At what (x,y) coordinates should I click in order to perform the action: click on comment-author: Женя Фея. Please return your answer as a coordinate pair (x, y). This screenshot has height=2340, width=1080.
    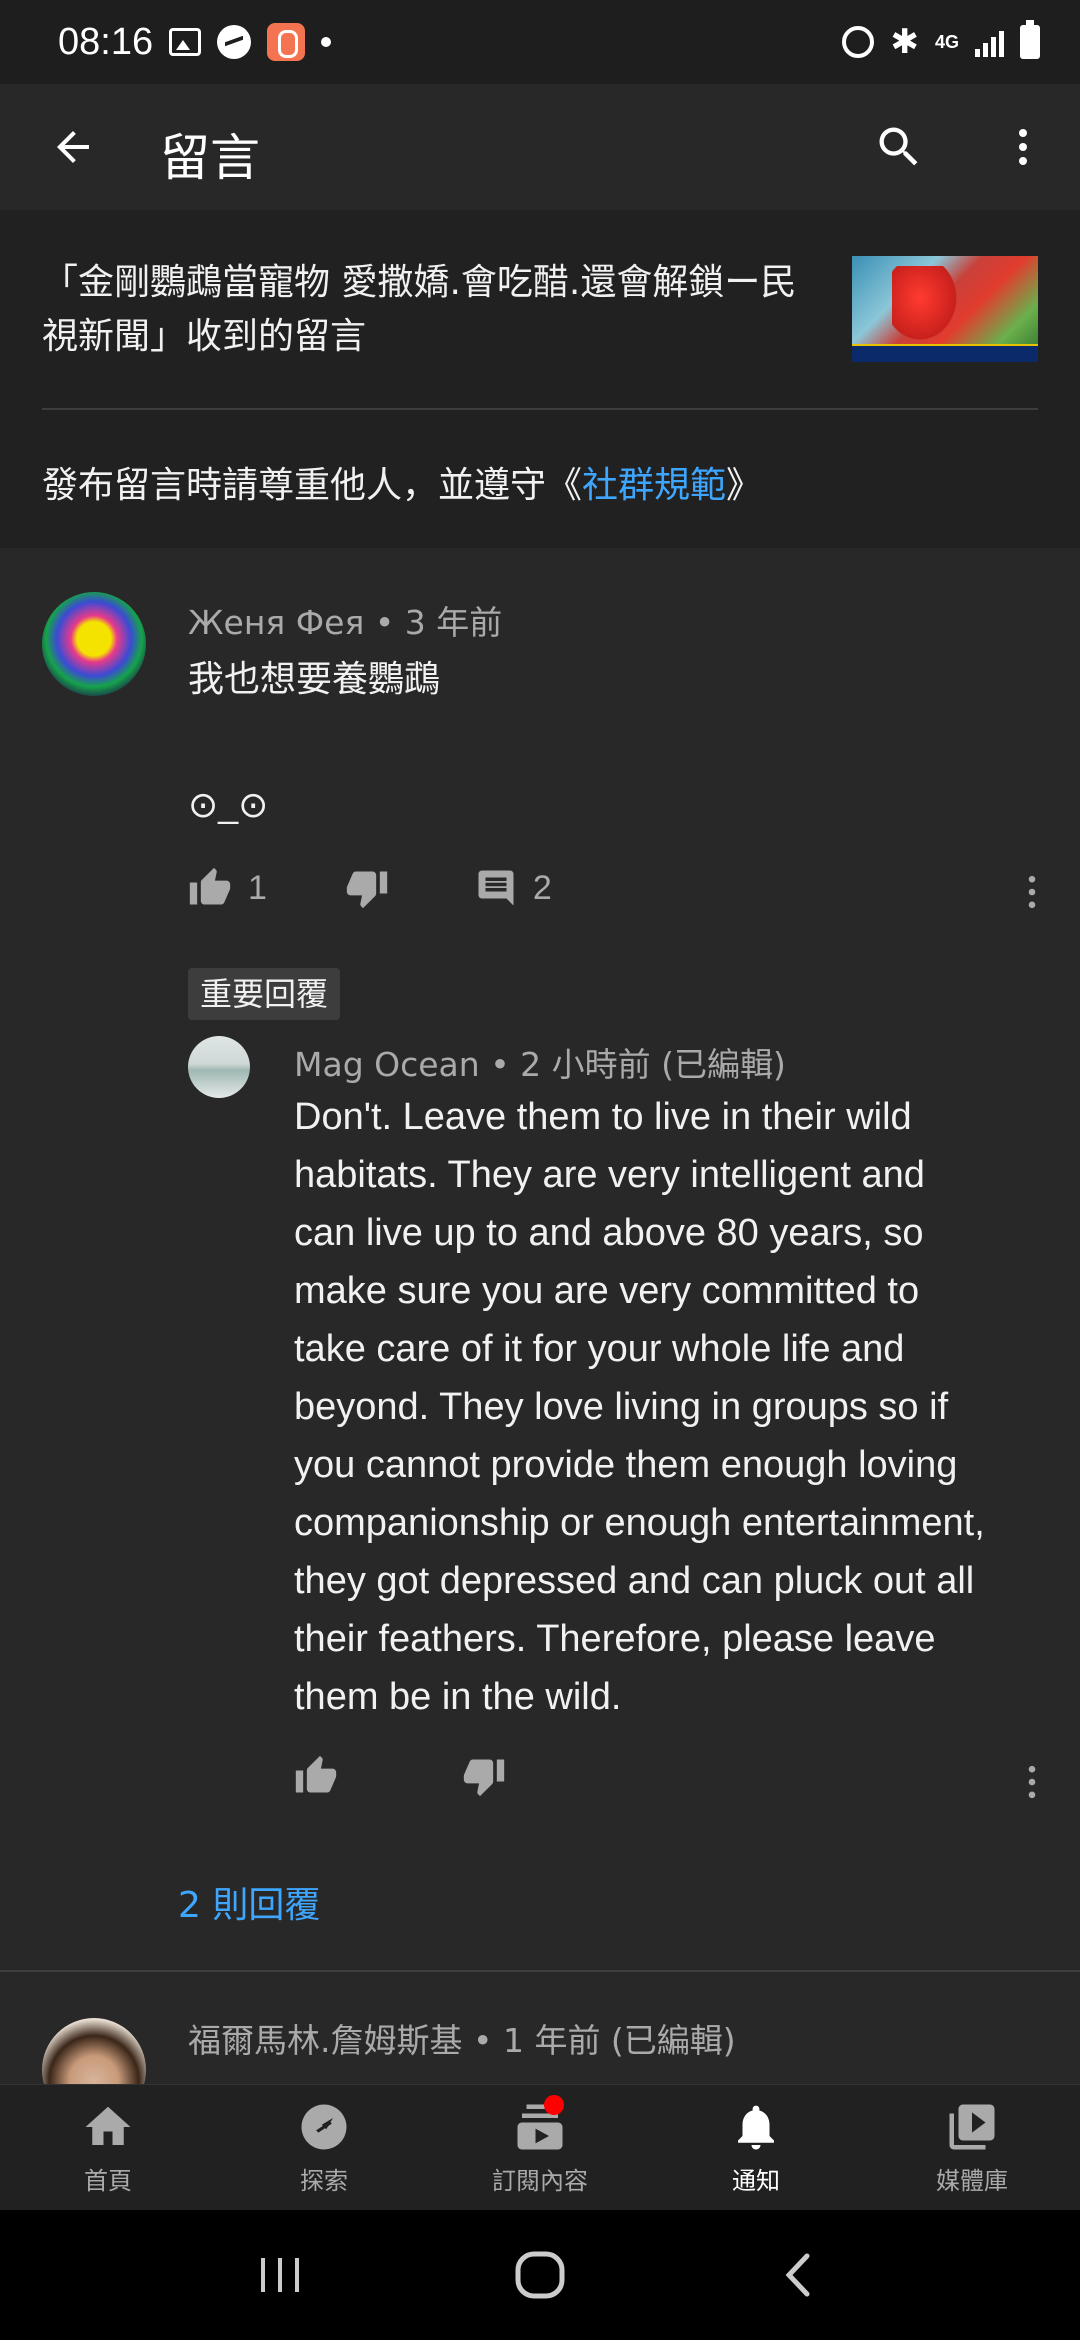
    Looking at the image, I should click on (276, 622).